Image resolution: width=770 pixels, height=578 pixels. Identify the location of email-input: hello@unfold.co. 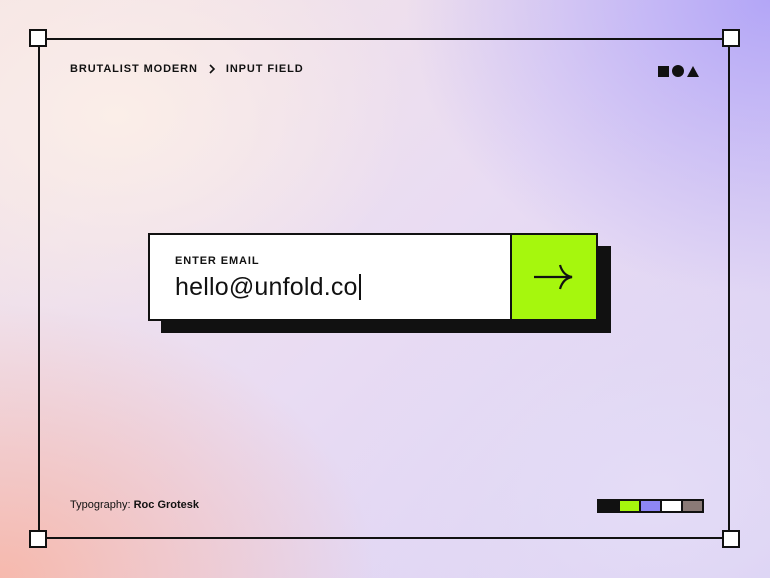
(268, 287).